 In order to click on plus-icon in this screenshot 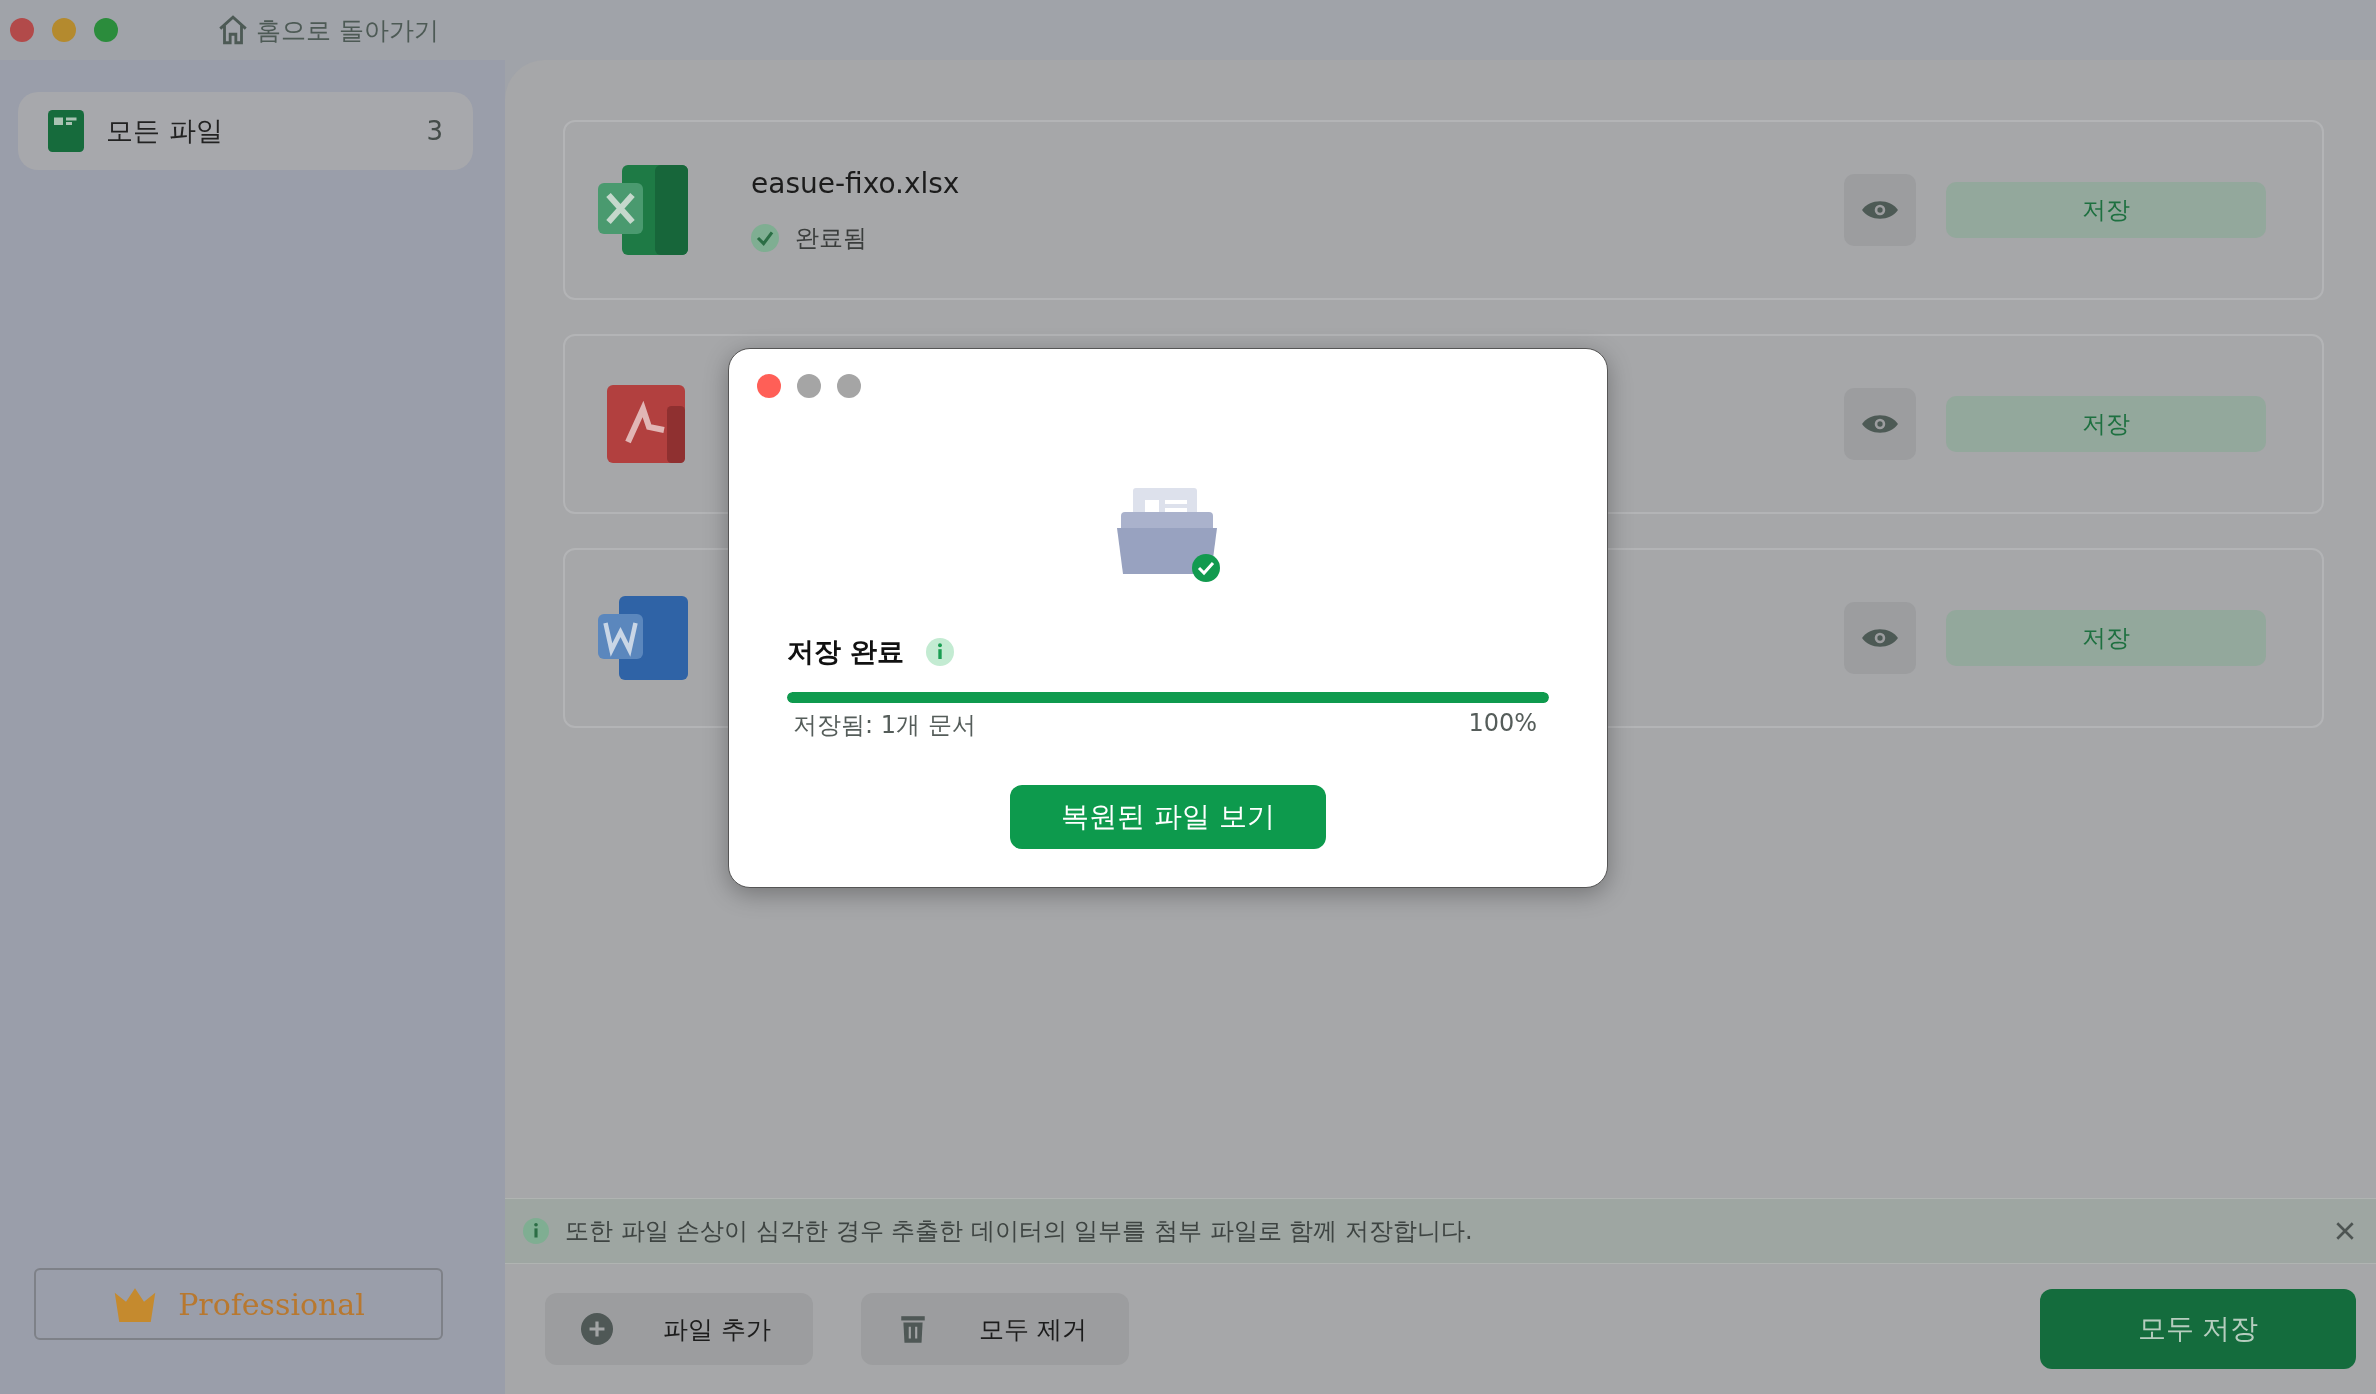, I will do `click(597, 1329)`.